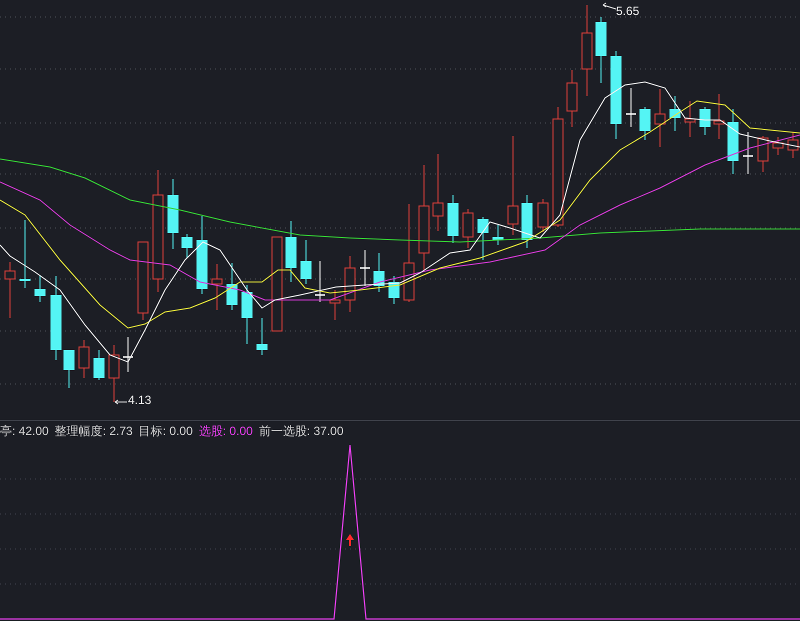 The height and width of the screenshot is (621, 800). Describe the element at coordinates (140, 400) in the screenshot. I see `price-label: 4.13` at that location.